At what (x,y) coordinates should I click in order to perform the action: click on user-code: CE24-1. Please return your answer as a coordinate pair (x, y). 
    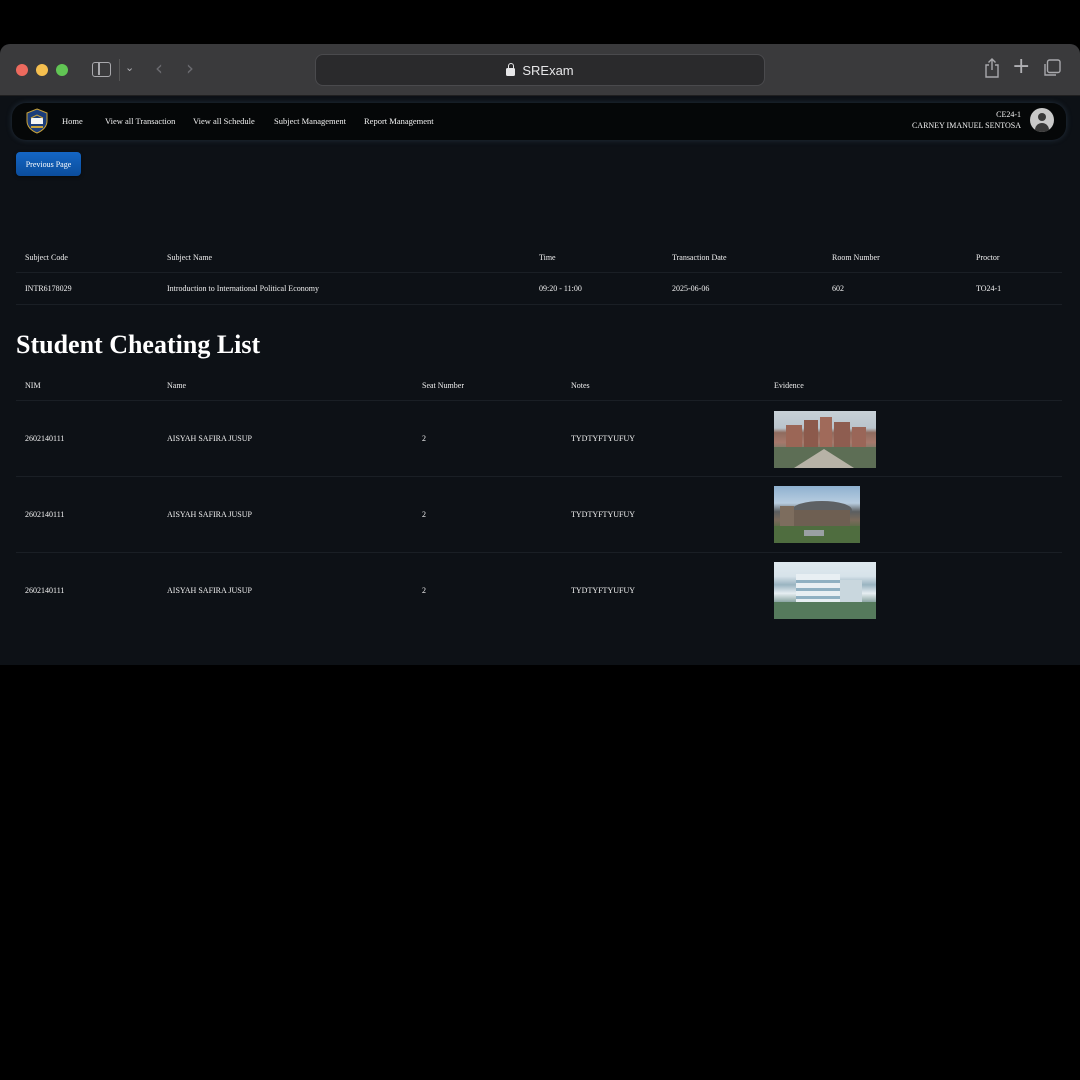
    Looking at the image, I should click on (1008, 114).